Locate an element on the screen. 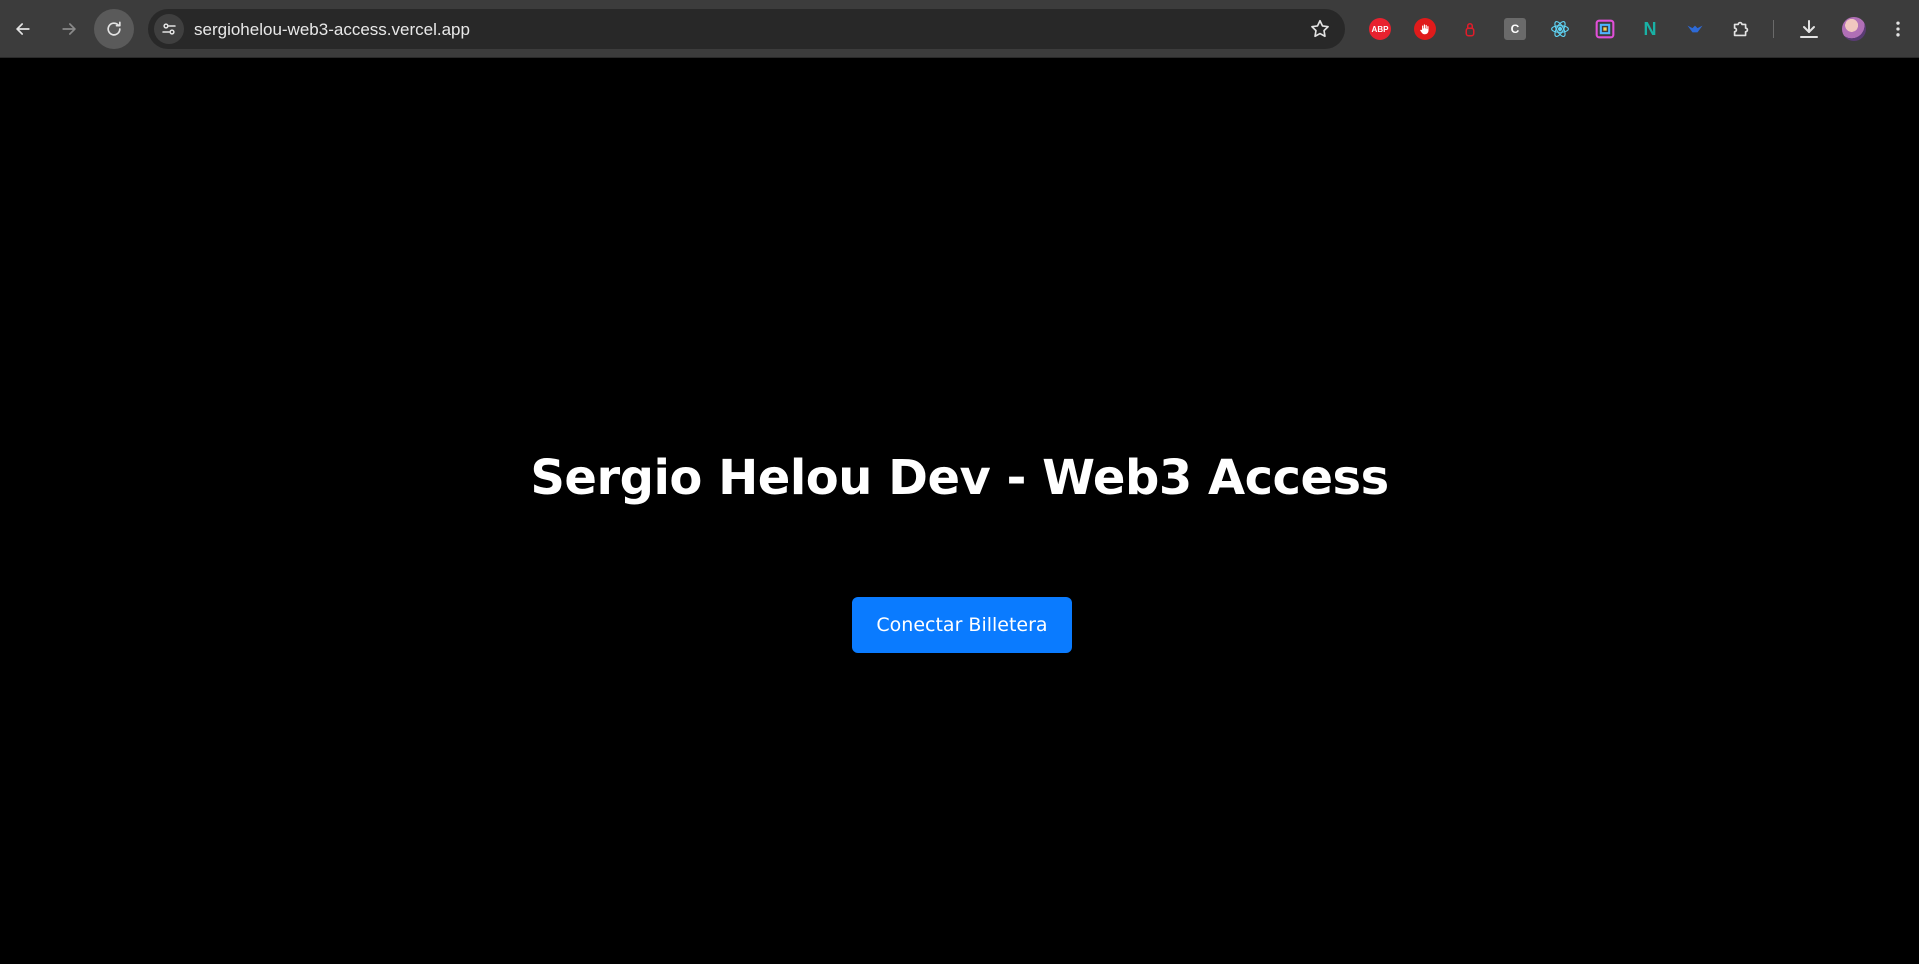  c-extension-icon: C is located at coordinates (1515, 29).